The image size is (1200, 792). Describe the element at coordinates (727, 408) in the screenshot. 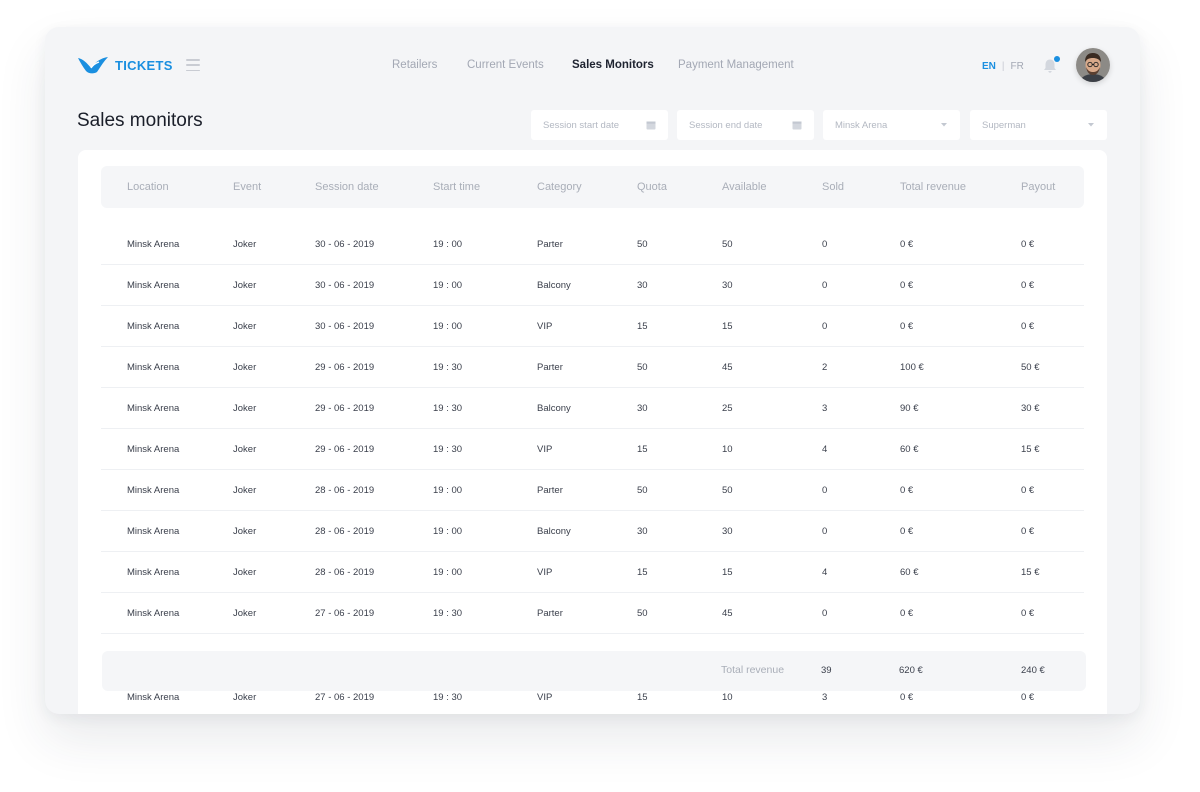

I see `cell-available: 25` at that location.